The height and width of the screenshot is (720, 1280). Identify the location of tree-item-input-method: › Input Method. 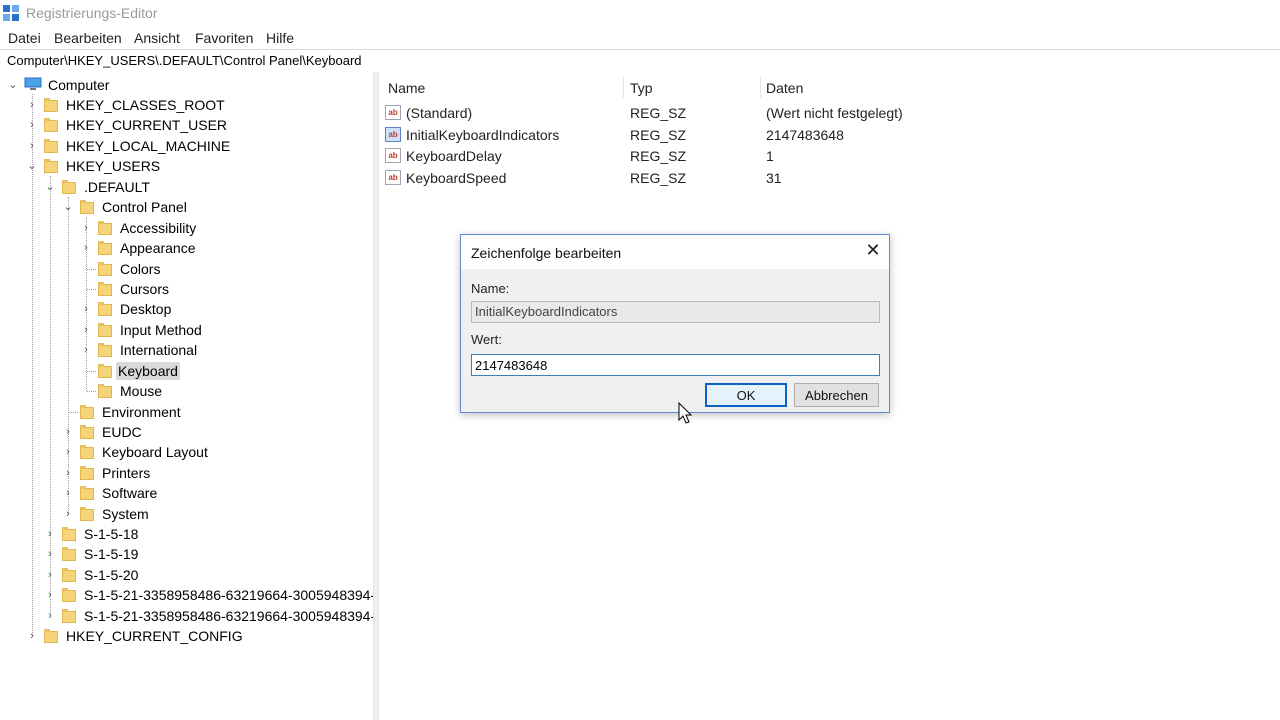
(186, 330).